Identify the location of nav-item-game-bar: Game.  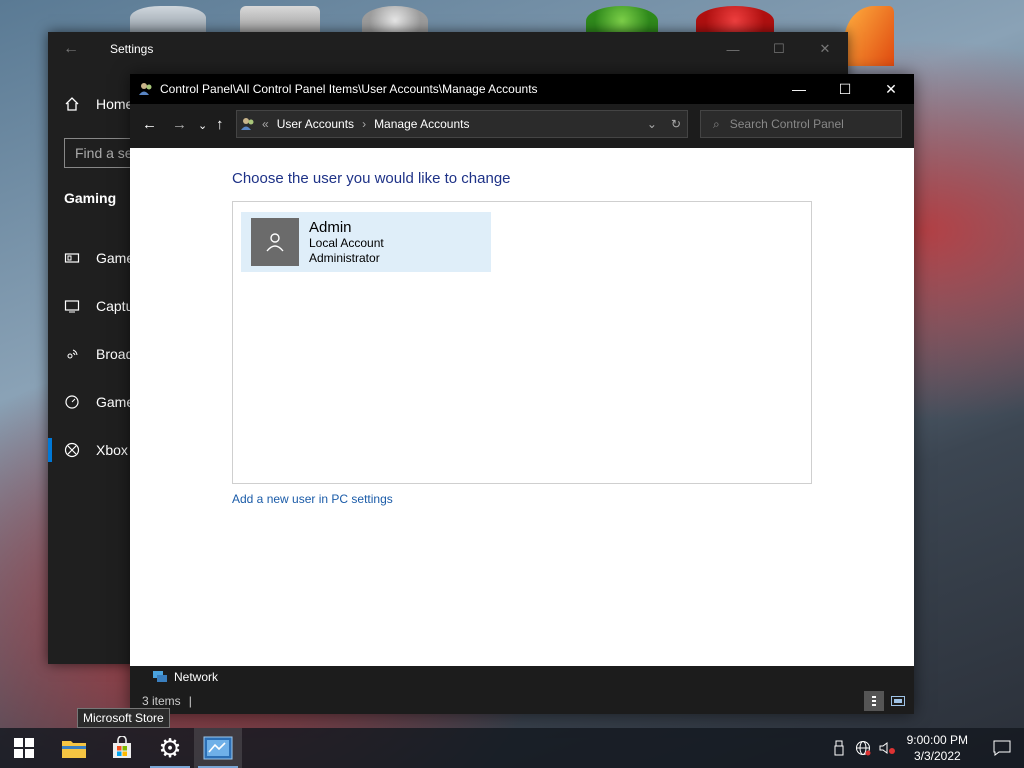
(99, 258).